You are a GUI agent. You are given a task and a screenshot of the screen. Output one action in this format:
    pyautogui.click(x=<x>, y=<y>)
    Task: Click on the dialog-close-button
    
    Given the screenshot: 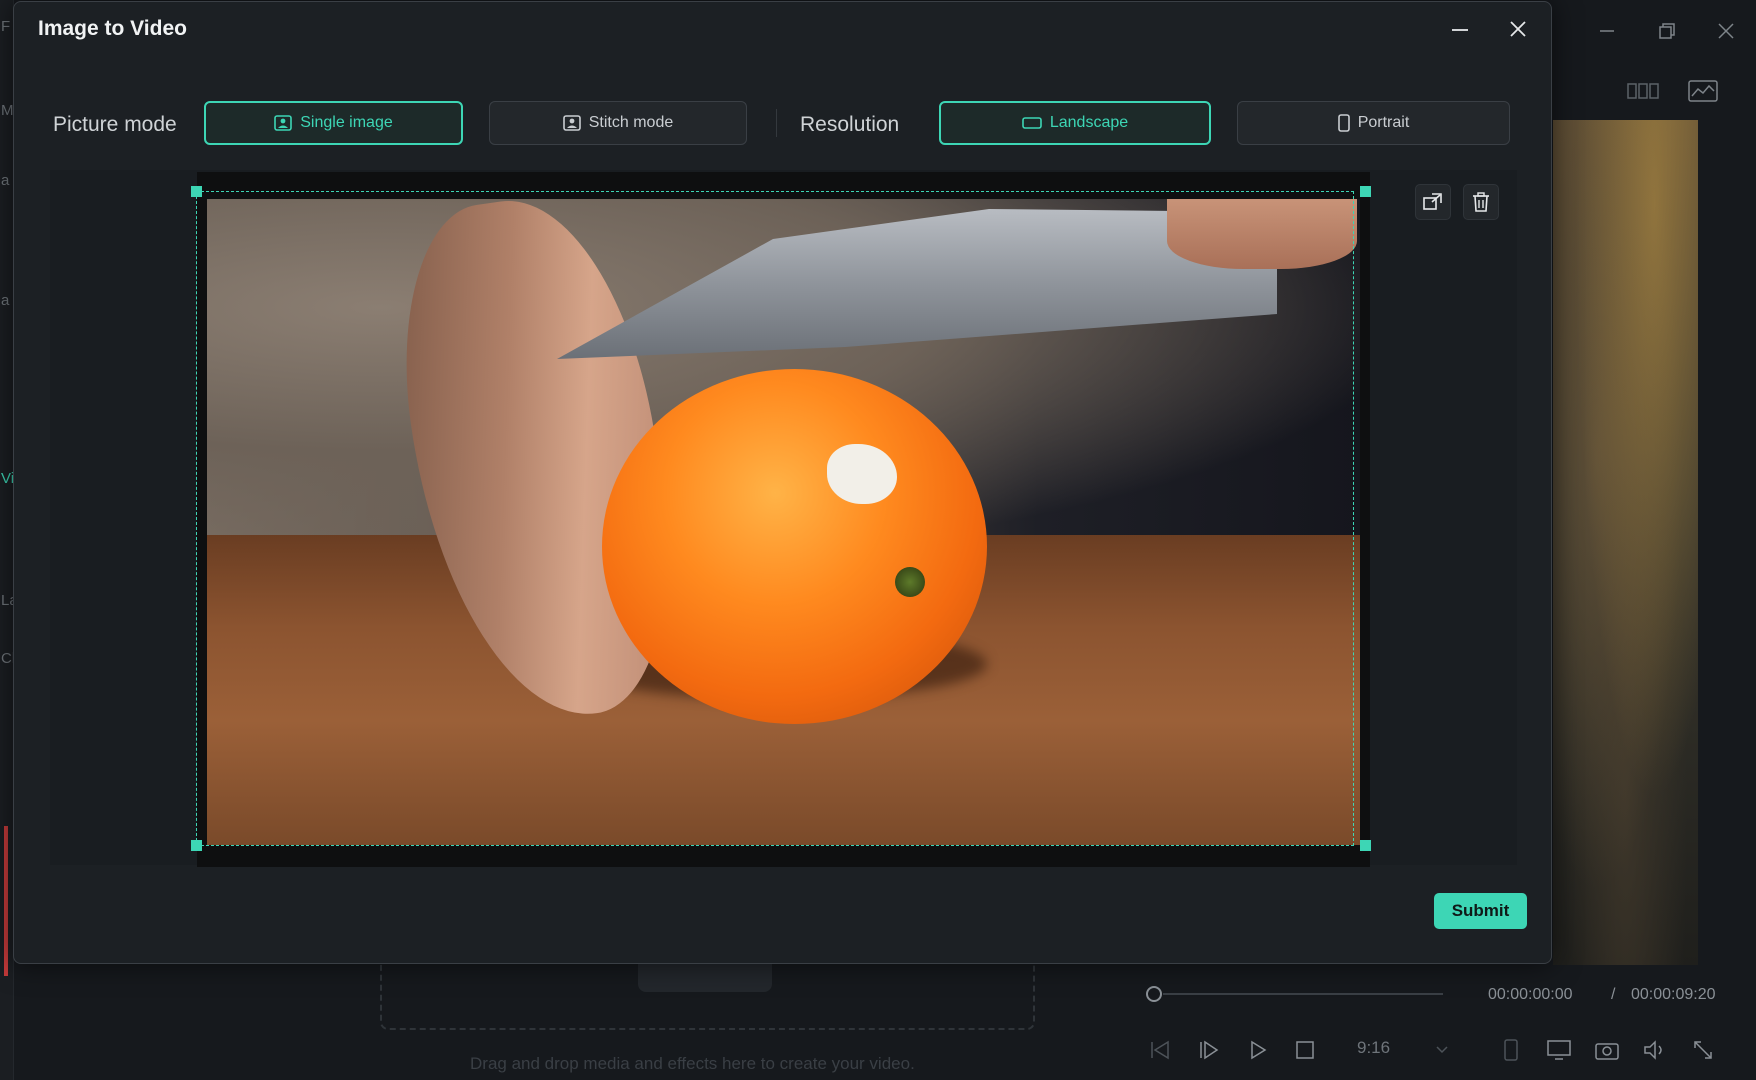 What is the action you would take?
    pyautogui.click(x=1518, y=29)
    